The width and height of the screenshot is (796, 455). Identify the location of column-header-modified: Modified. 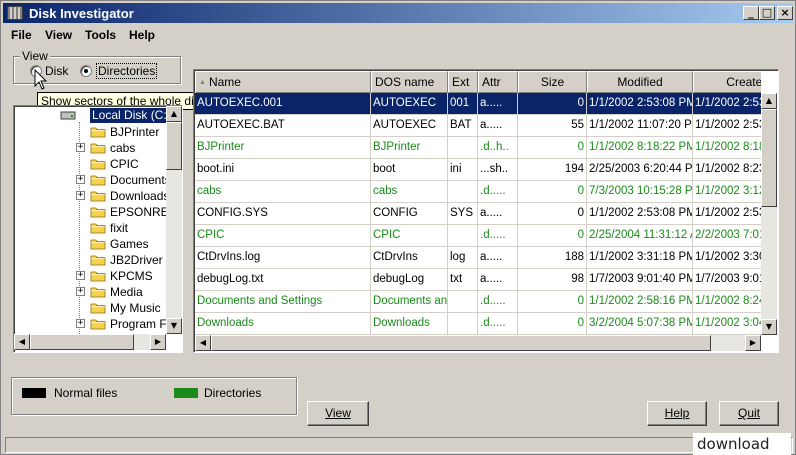
(640, 82).